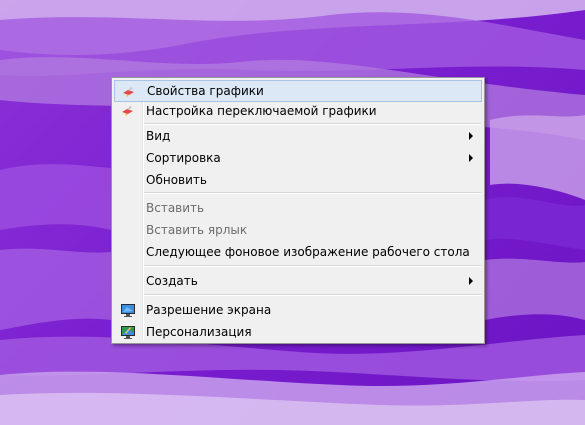 The height and width of the screenshot is (425, 585). Describe the element at coordinates (128, 111) in the screenshot. I see `switchable-graphics-icon` at that location.